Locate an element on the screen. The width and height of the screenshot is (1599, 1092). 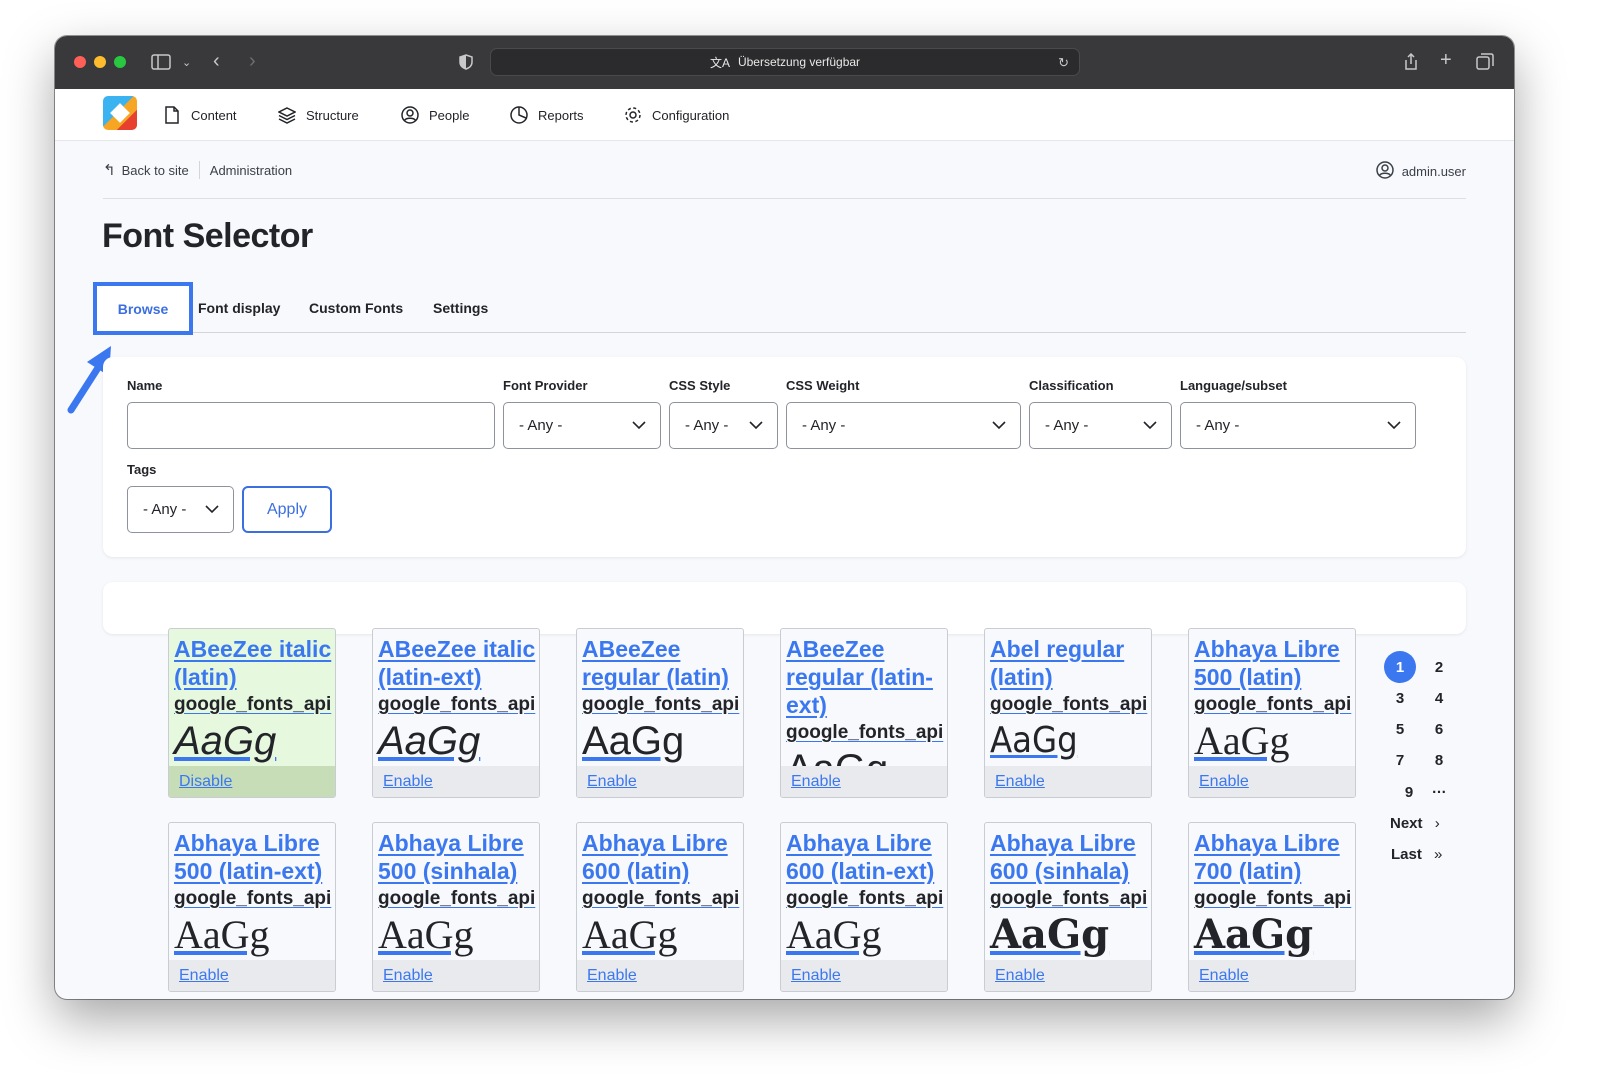
tags-value: - Any - is located at coordinates (165, 509).